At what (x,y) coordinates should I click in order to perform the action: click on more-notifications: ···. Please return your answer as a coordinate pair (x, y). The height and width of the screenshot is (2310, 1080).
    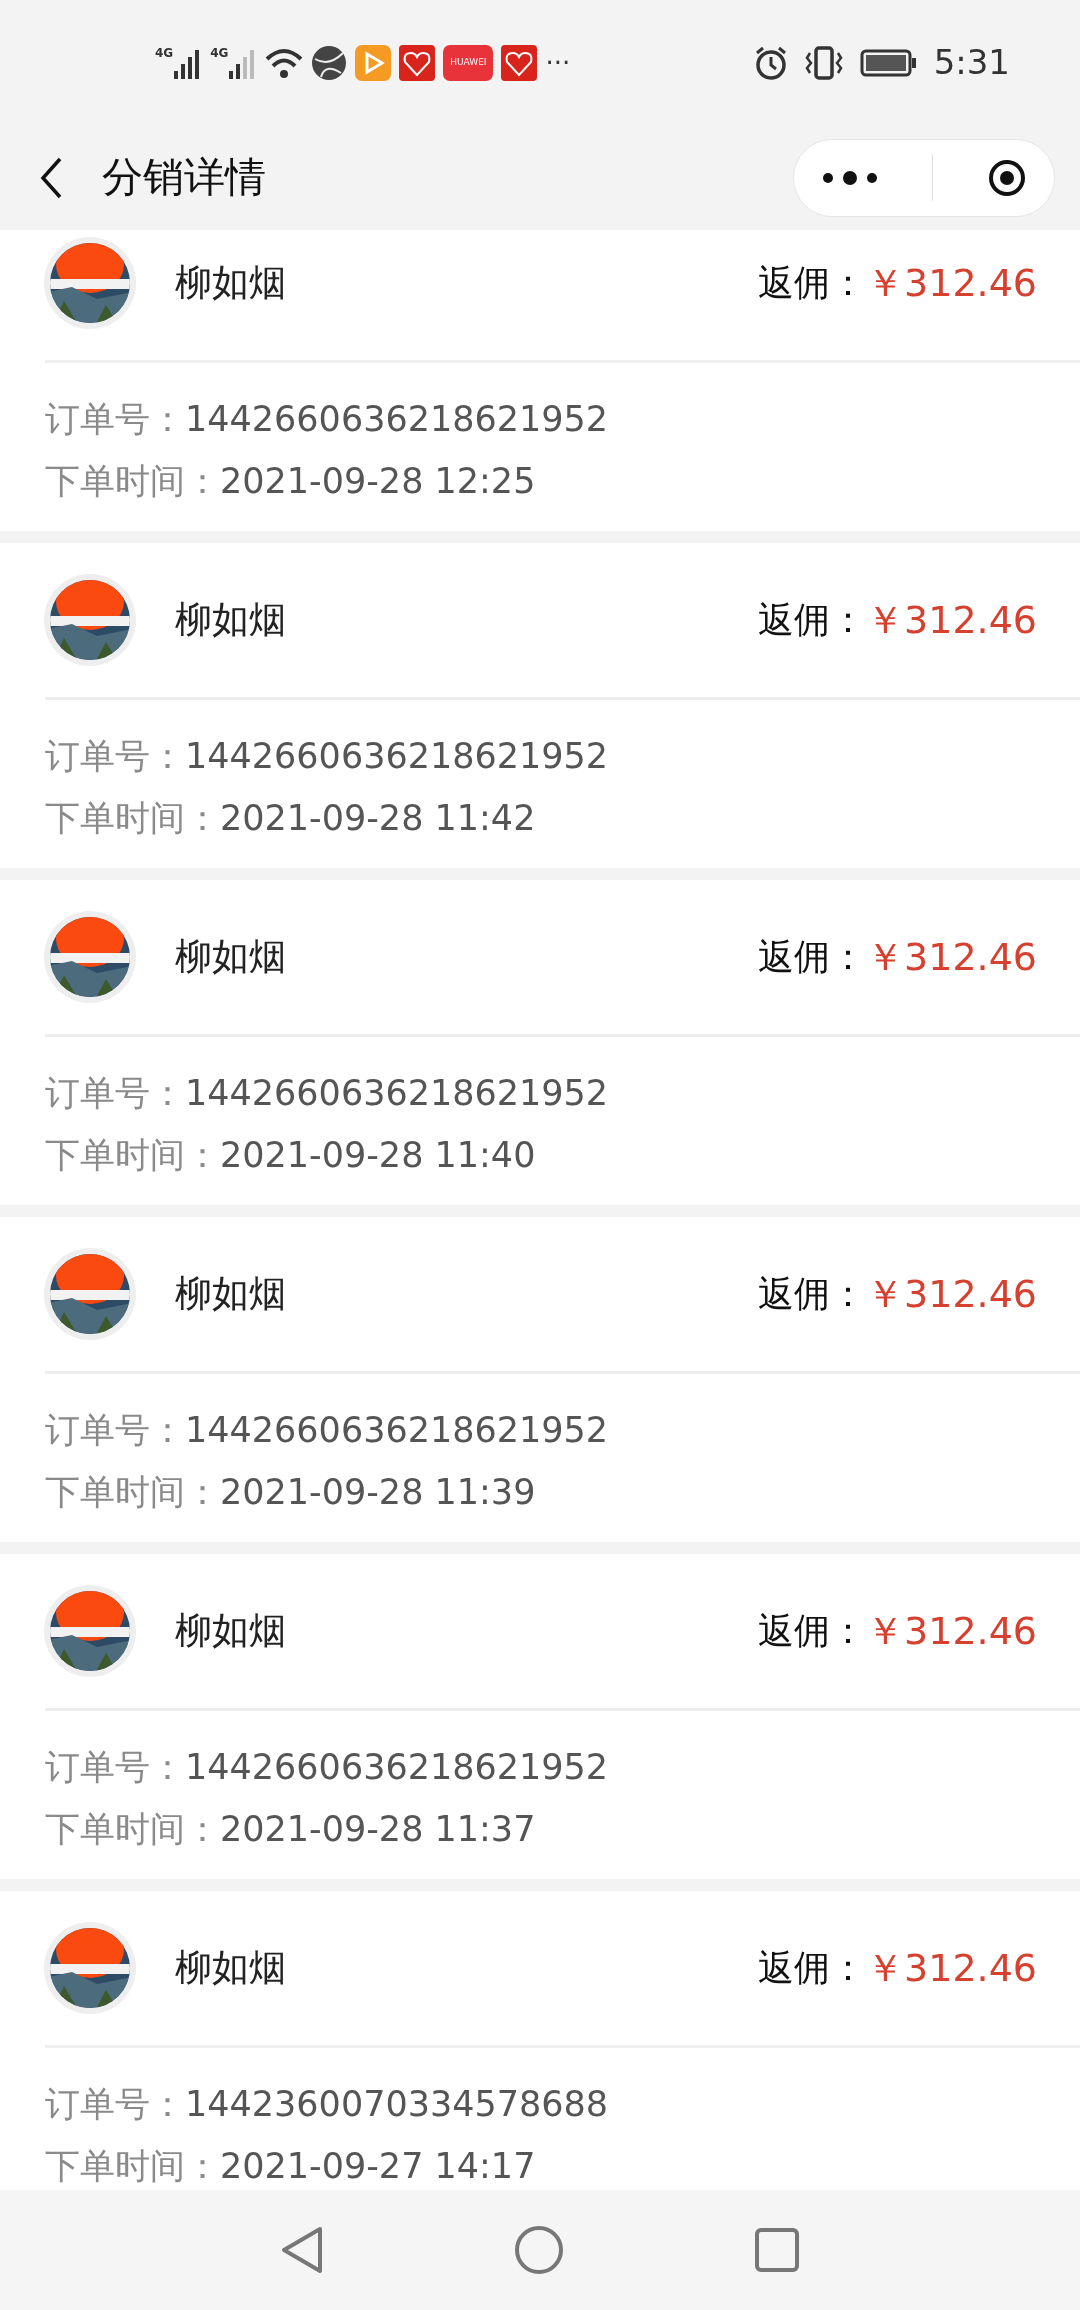
    Looking at the image, I should click on (558, 62).